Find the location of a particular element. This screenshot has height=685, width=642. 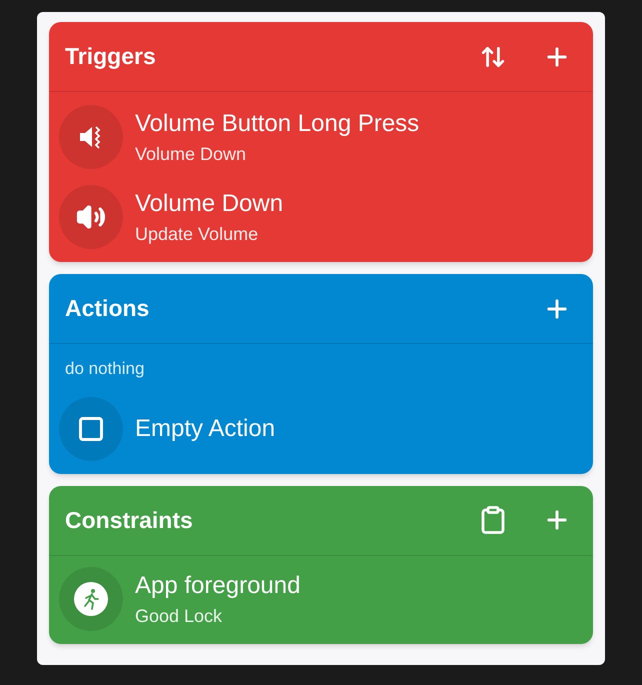

running-person-icon is located at coordinates (91, 599).